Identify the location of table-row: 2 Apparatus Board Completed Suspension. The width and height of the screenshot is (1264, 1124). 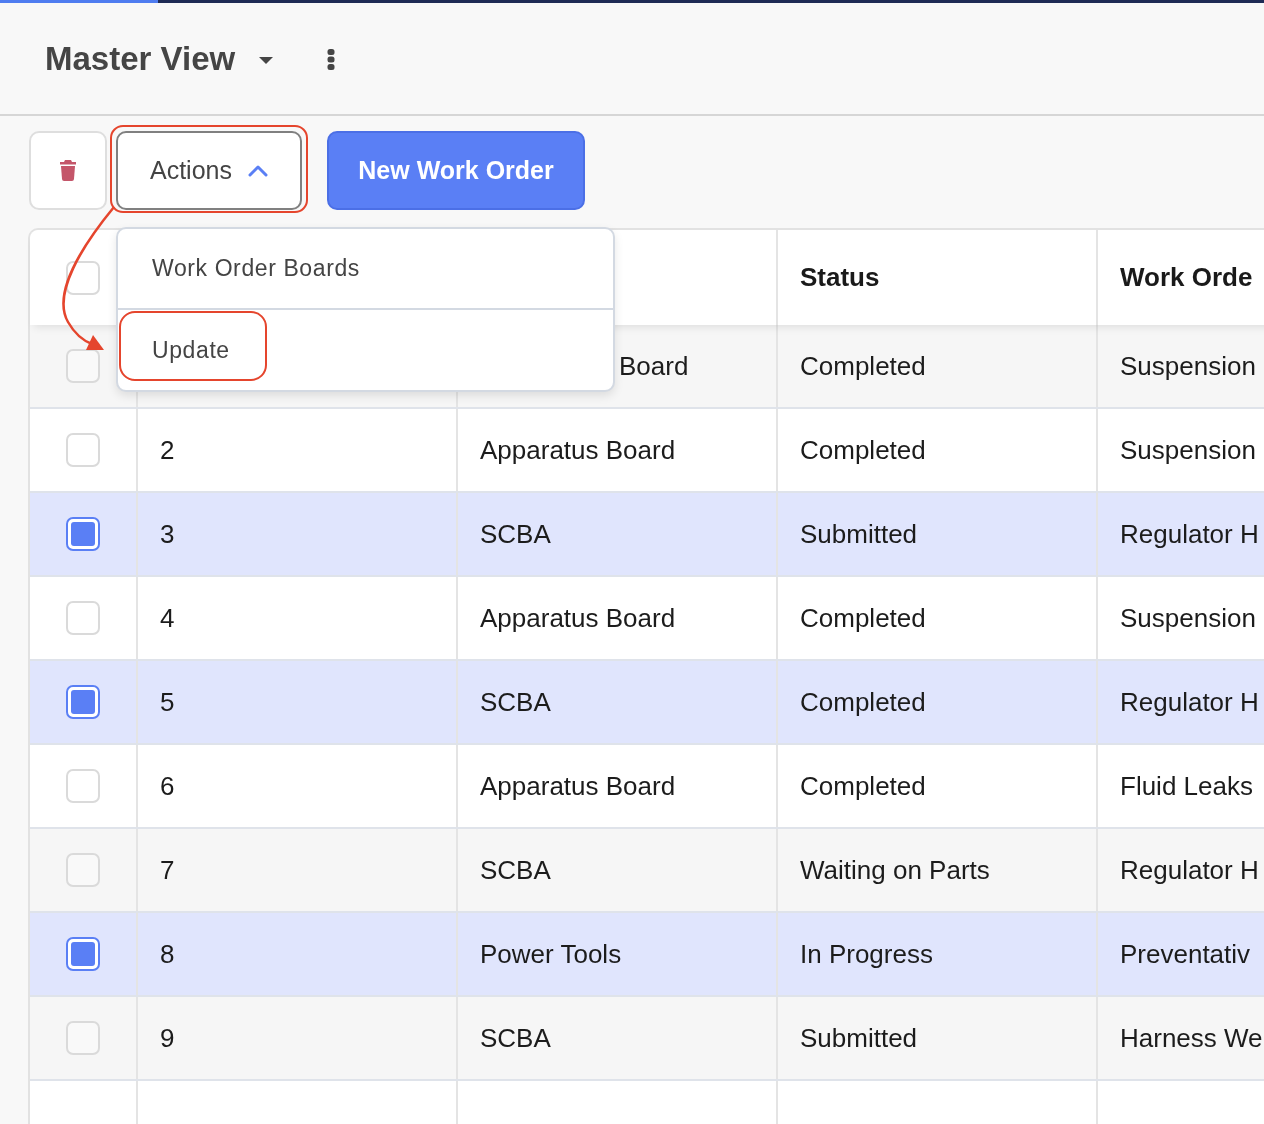
(647, 451).